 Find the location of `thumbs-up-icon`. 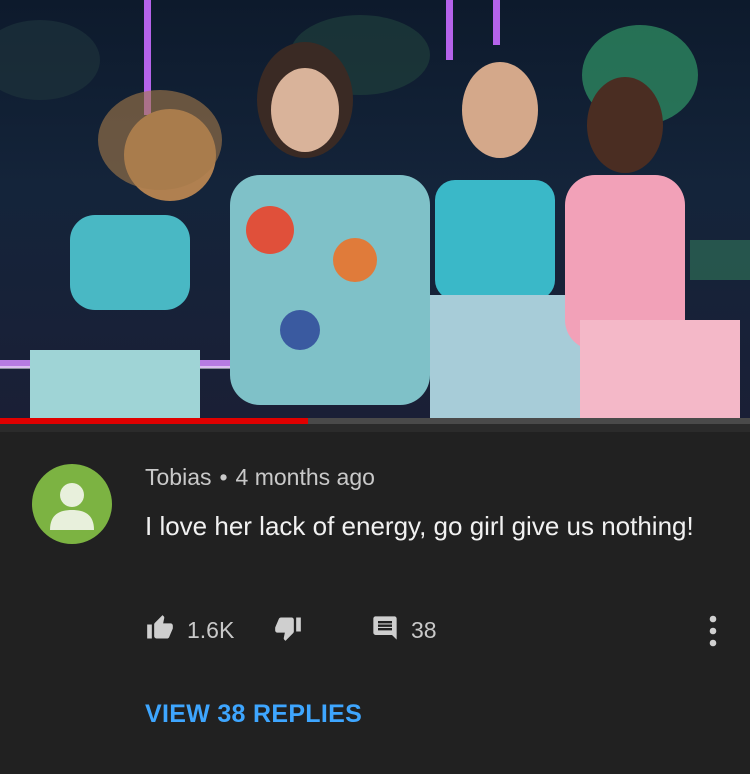

thumbs-up-icon is located at coordinates (160, 630).